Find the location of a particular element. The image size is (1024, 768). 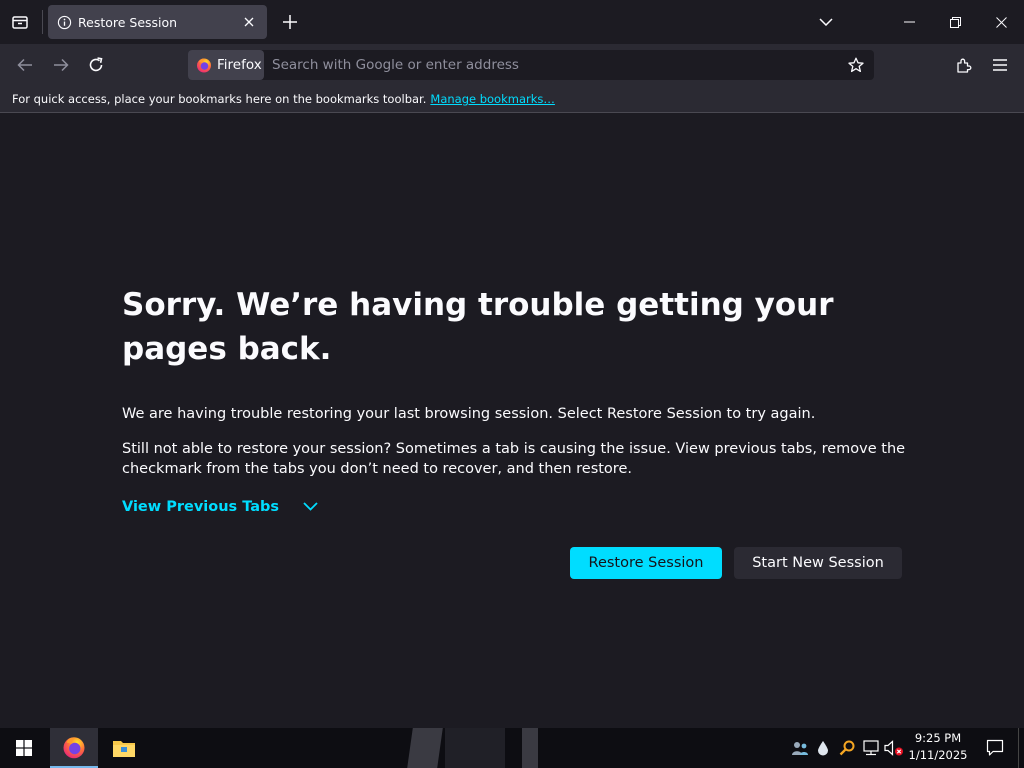

close-icon is located at coordinates (249, 22).